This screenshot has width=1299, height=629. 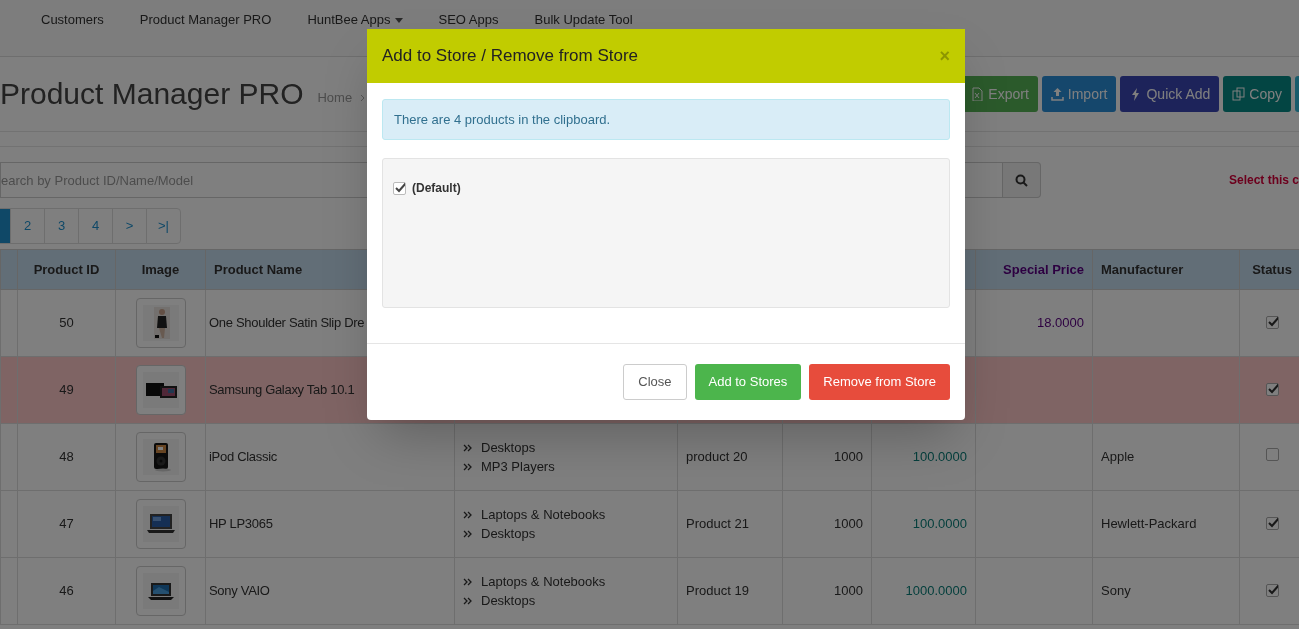 I want to click on table-row: 47 HP LP3065 Laptops & Notebooks Desktops Product 21 1000 100.0000 Hewlett-Packard, so click(x=649, y=524).